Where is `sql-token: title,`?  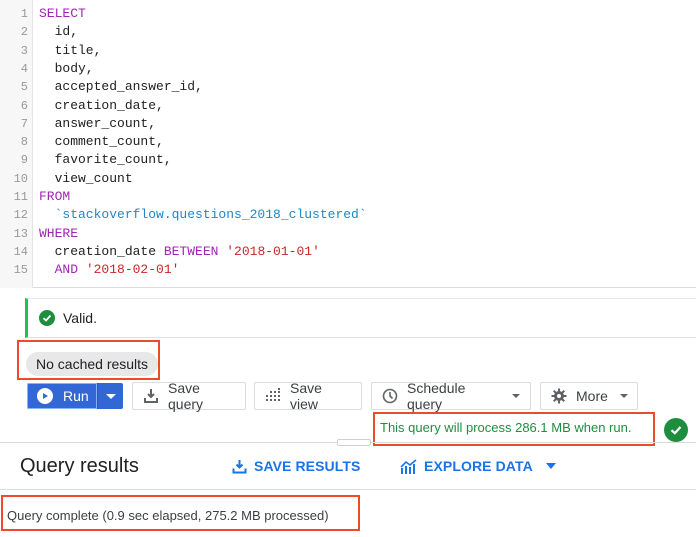 sql-token: title, is located at coordinates (70, 50).